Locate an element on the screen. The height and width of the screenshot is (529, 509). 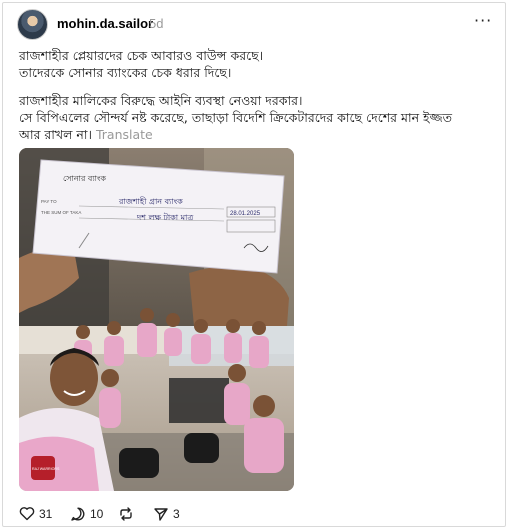
repost-icon is located at coordinates (126, 514).